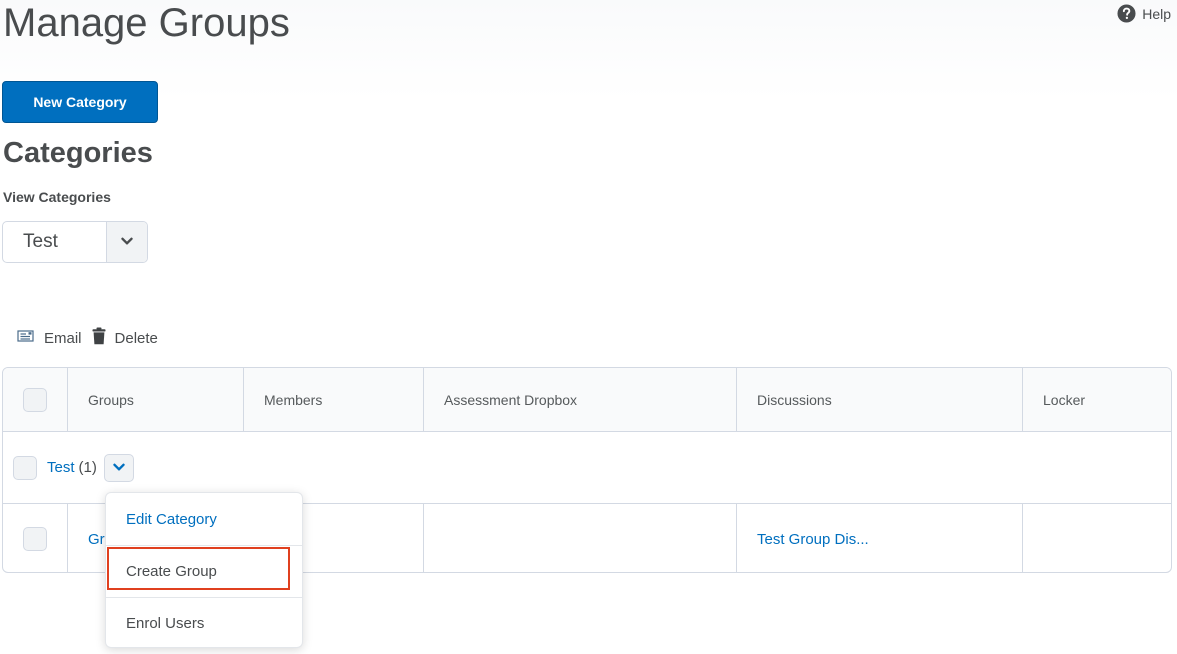 The height and width of the screenshot is (654, 1177). I want to click on cell-assessment-dropbox, so click(580, 538).